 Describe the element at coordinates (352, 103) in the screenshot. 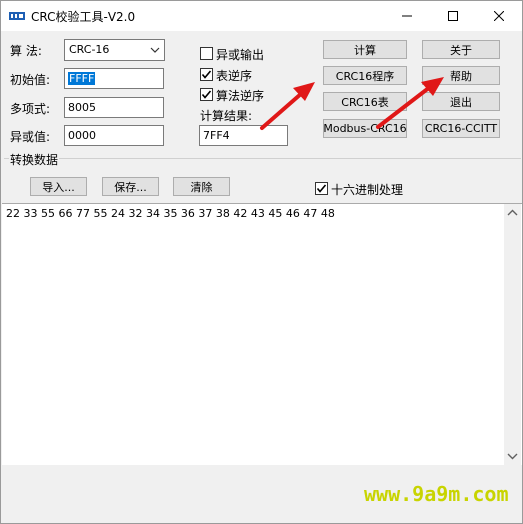

I see `annotation-arrows` at that location.